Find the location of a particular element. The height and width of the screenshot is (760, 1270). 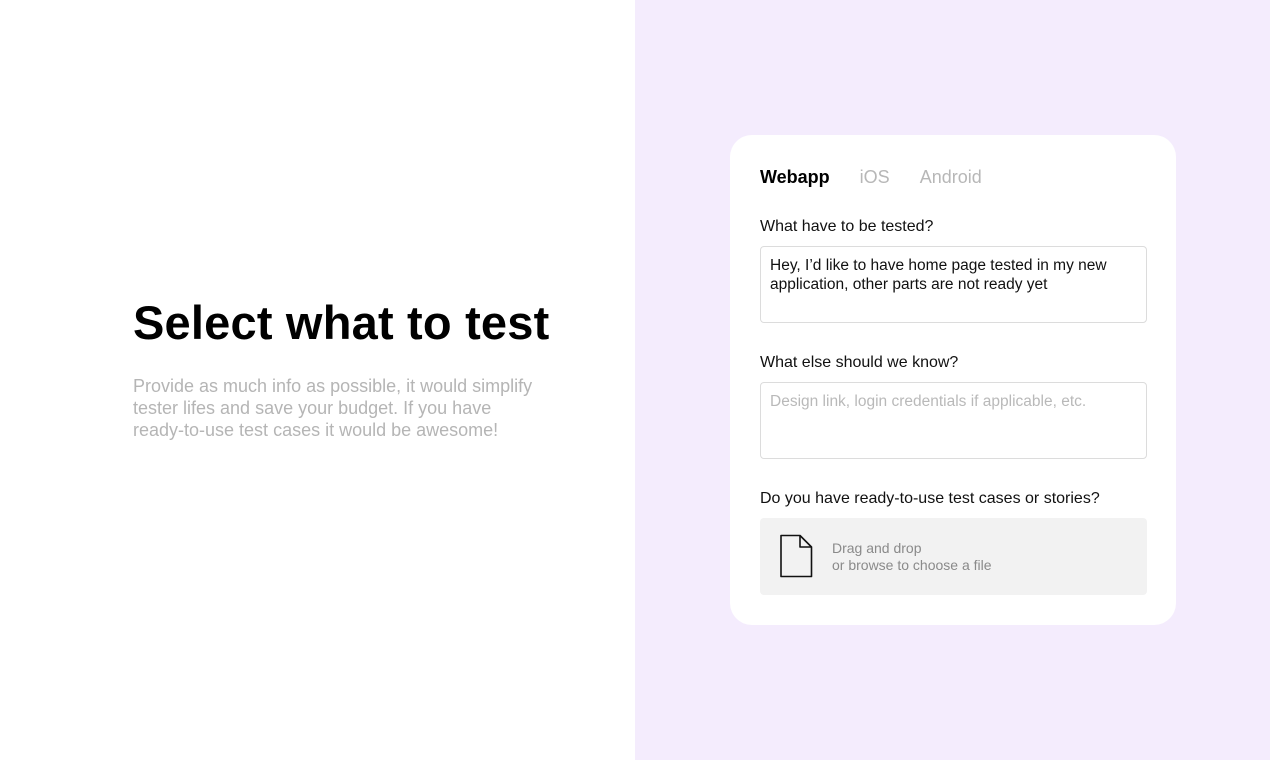

platform-tabs: Webapp iOS Android is located at coordinates (871, 177).